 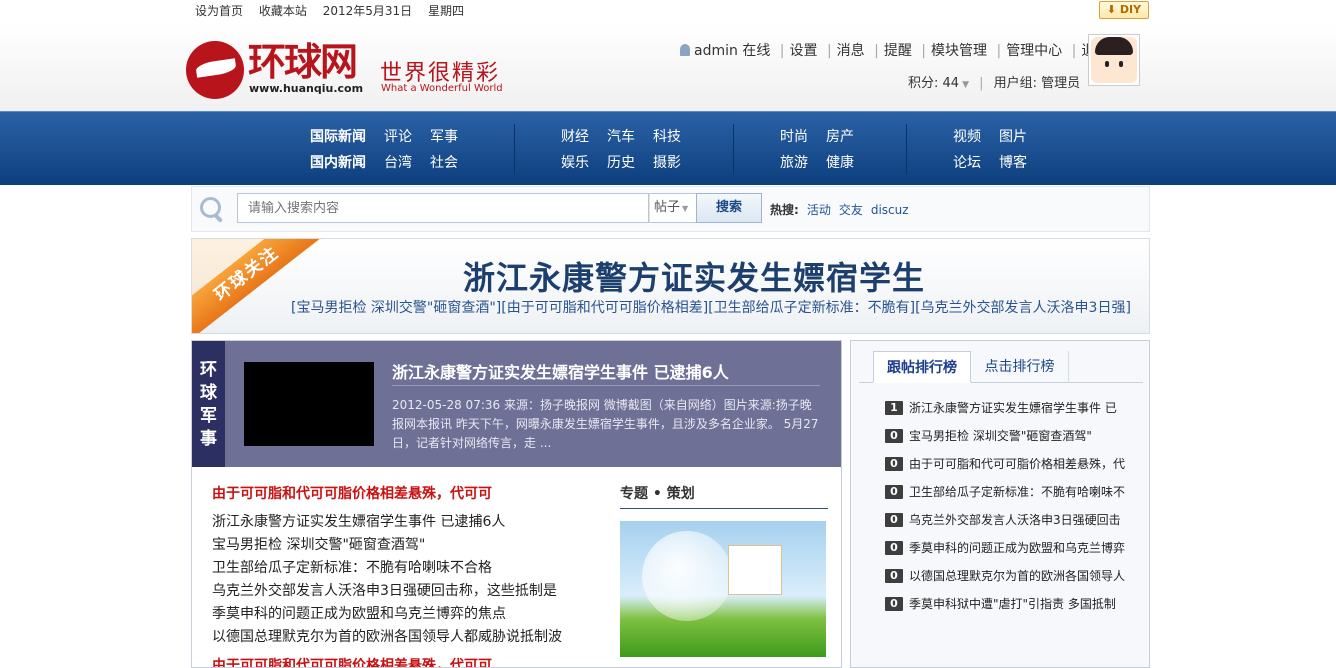 What do you see at coordinates (1013, 408) in the screenshot?
I see `rank-title: 浙江永康警方证实发生嫖宿学生事件 已` at bounding box center [1013, 408].